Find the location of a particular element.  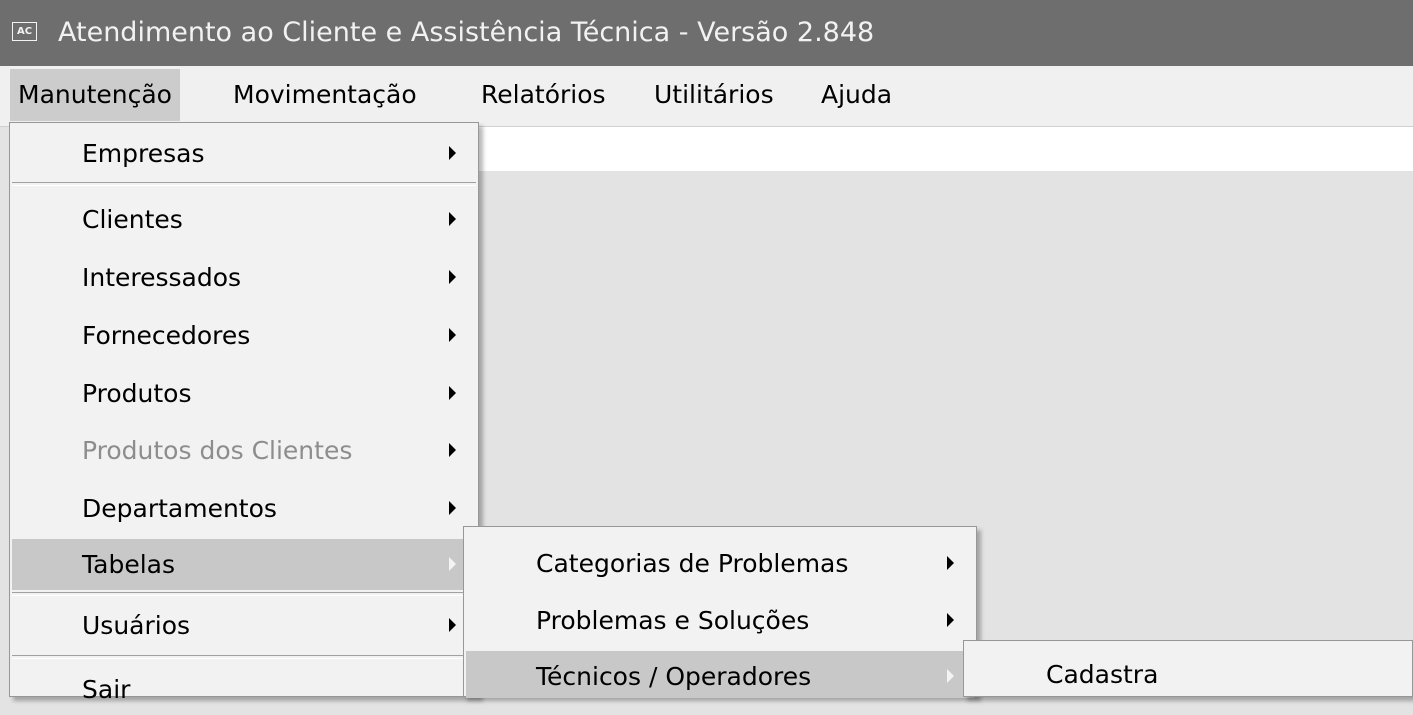

menu-item-categorias-de-problemas: Categorias de Problemas is located at coordinates (720, 563).